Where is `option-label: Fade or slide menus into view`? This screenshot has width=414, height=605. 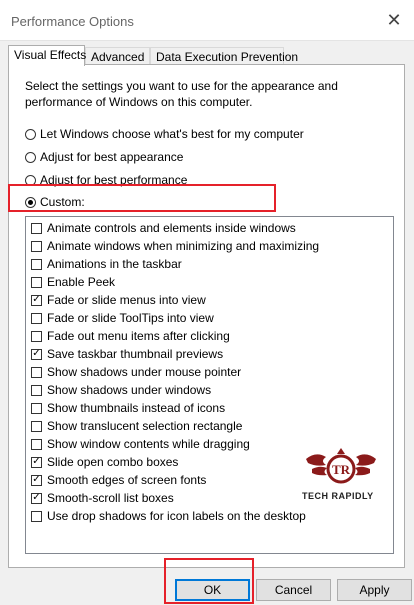 option-label: Fade or slide menus into view is located at coordinates (126, 300).